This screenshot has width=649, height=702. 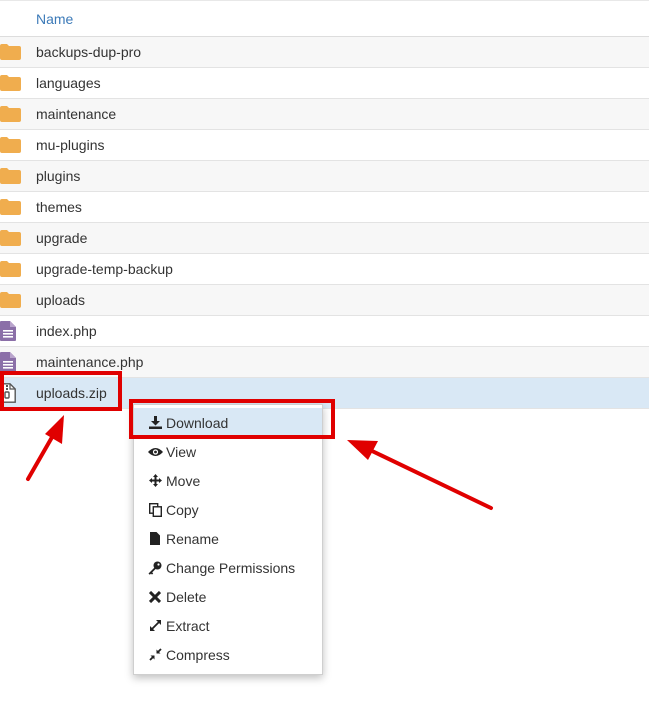 What do you see at coordinates (45, 448) in the screenshot?
I see `annotation-arrow-left` at bounding box center [45, 448].